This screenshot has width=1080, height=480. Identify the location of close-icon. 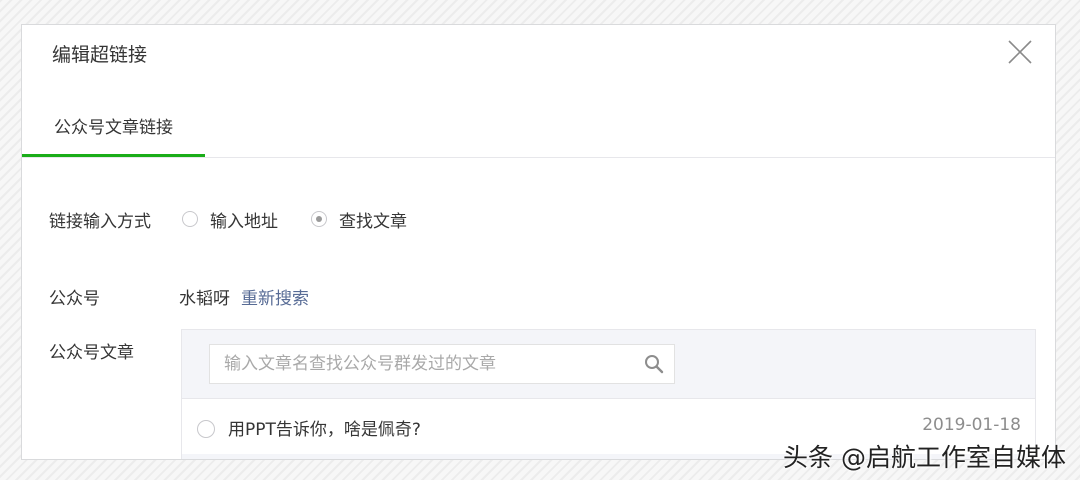
(1020, 52).